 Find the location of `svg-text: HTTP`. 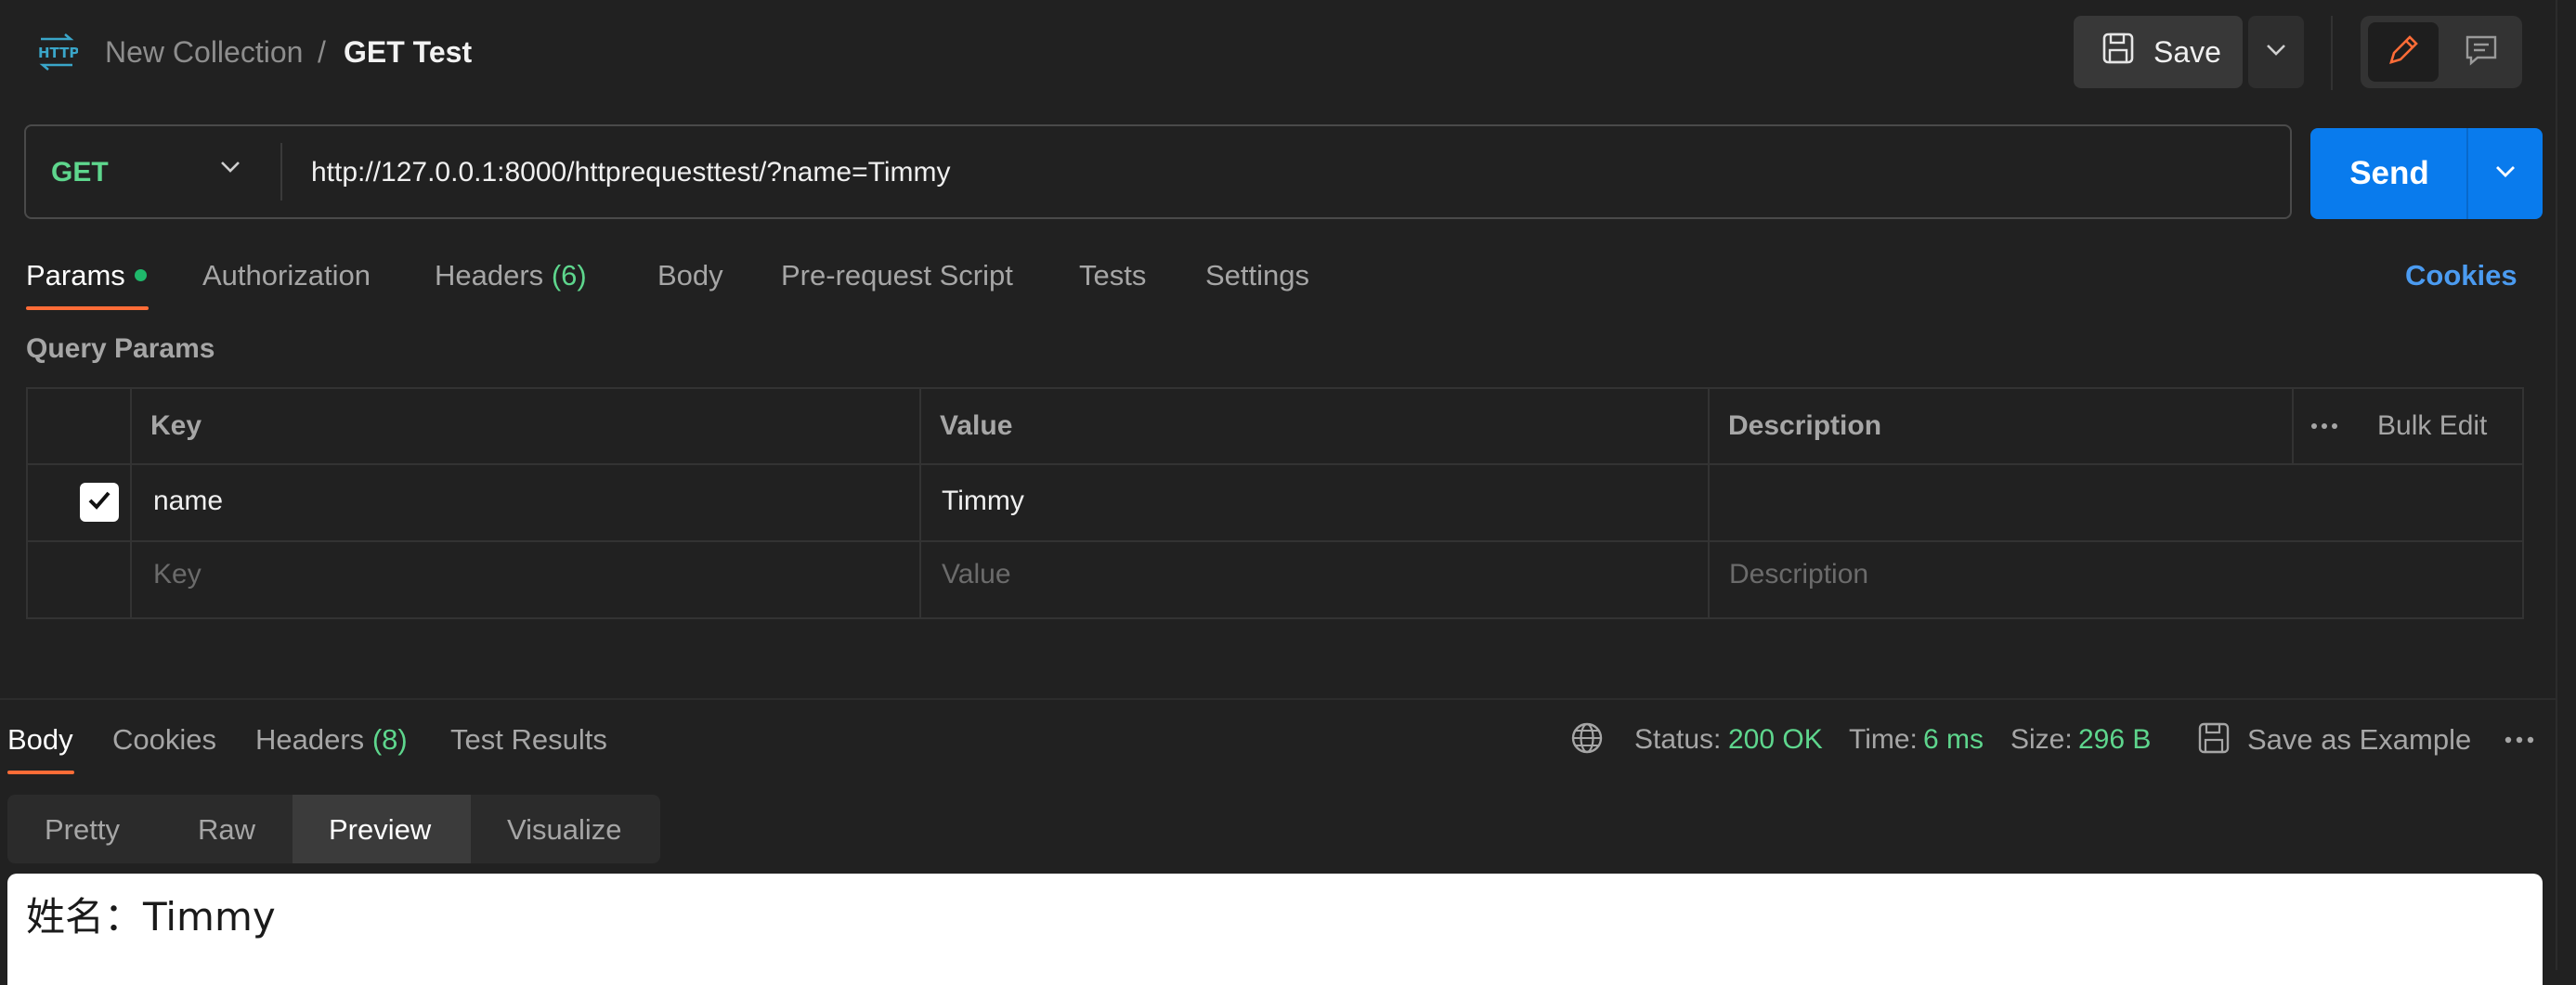

svg-text: HTTP is located at coordinates (58, 53).